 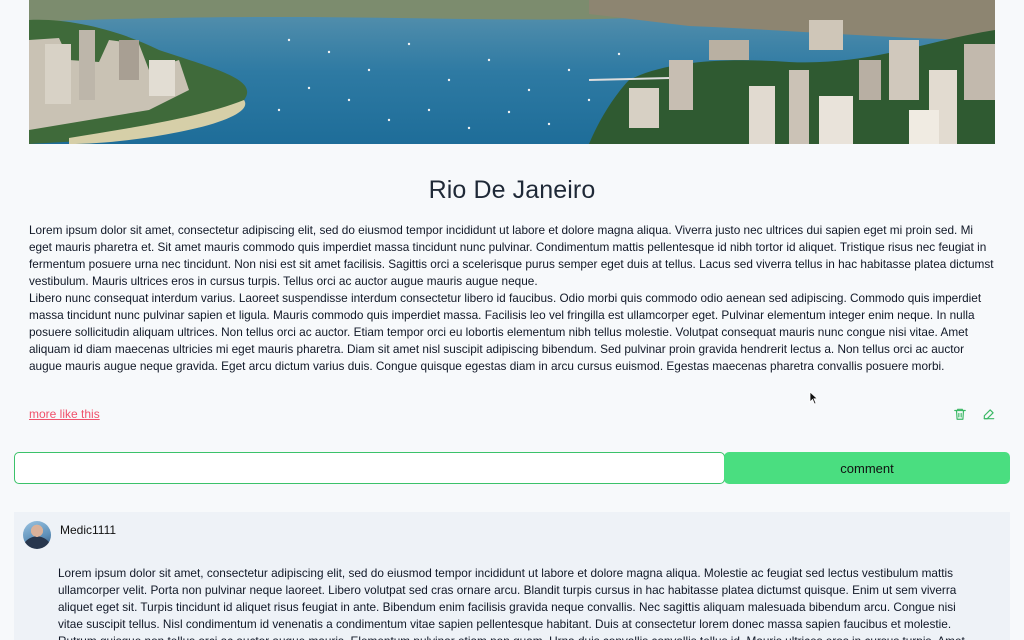 What do you see at coordinates (369, 468) in the screenshot?
I see `comment-input` at bounding box center [369, 468].